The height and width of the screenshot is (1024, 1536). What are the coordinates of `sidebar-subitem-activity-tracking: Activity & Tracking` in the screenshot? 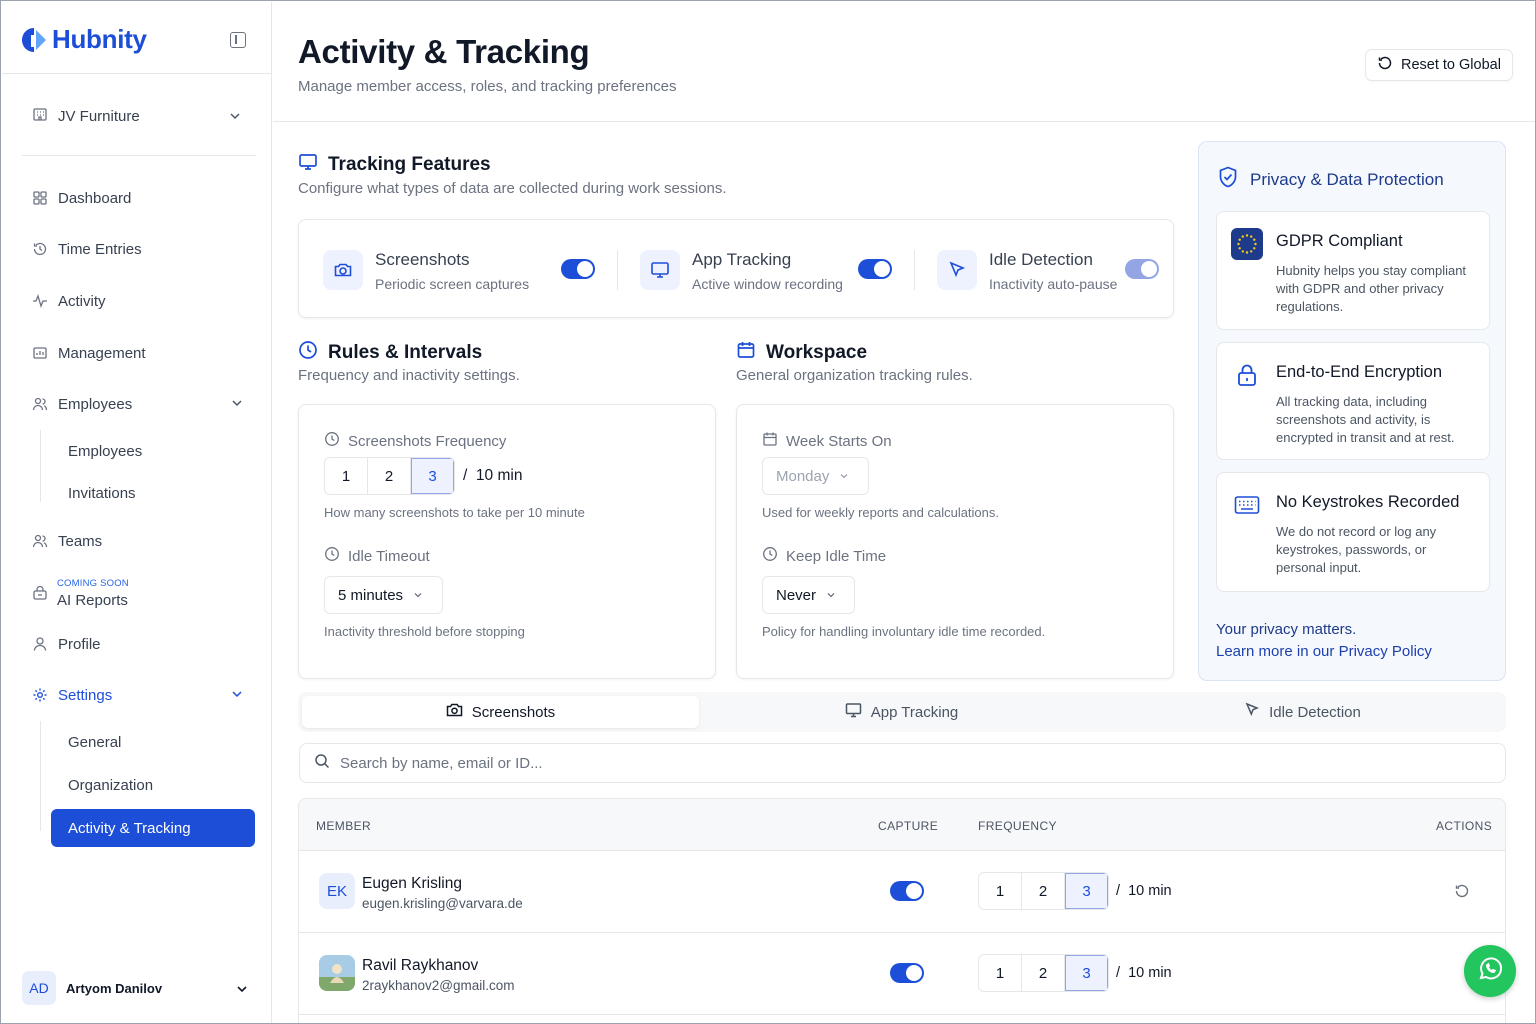 It's located at (153, 828).